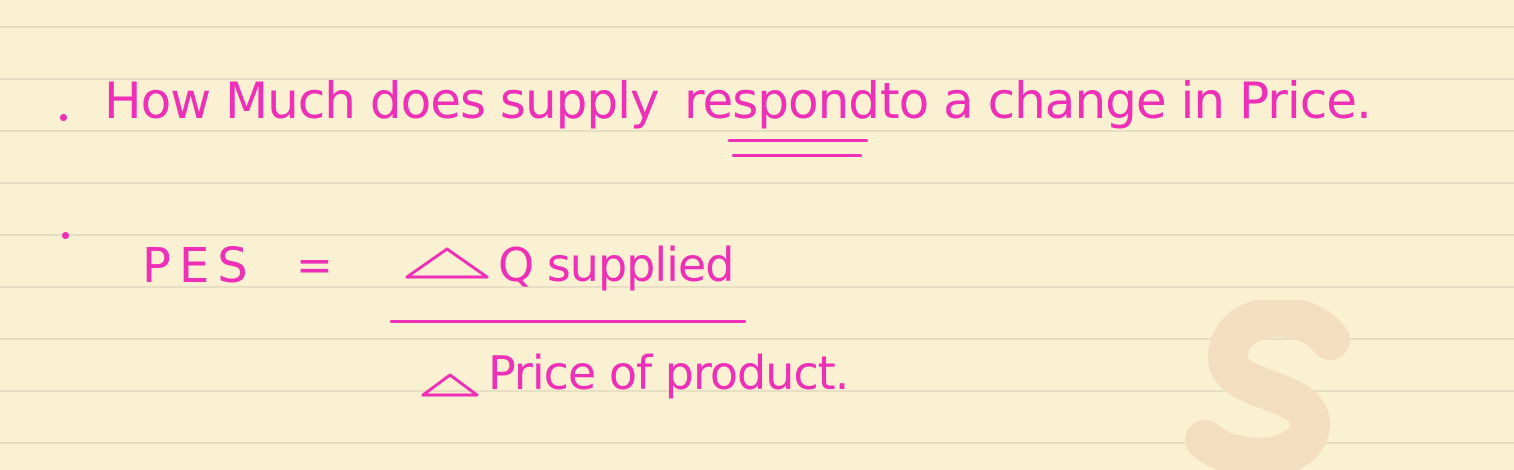  What do you see at coordinates (616, 265) in the screenshot?
I see `numerator-text: Q supplied` at bounding box center [616, 265].